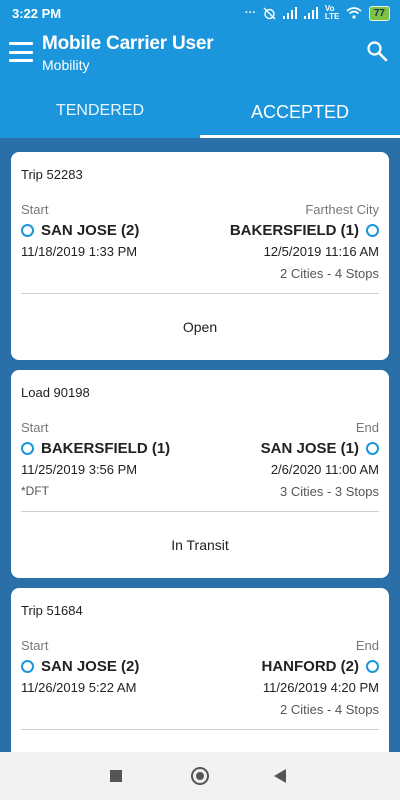  I want to click on tab-tendered: TENDERED, so click(100, 111).